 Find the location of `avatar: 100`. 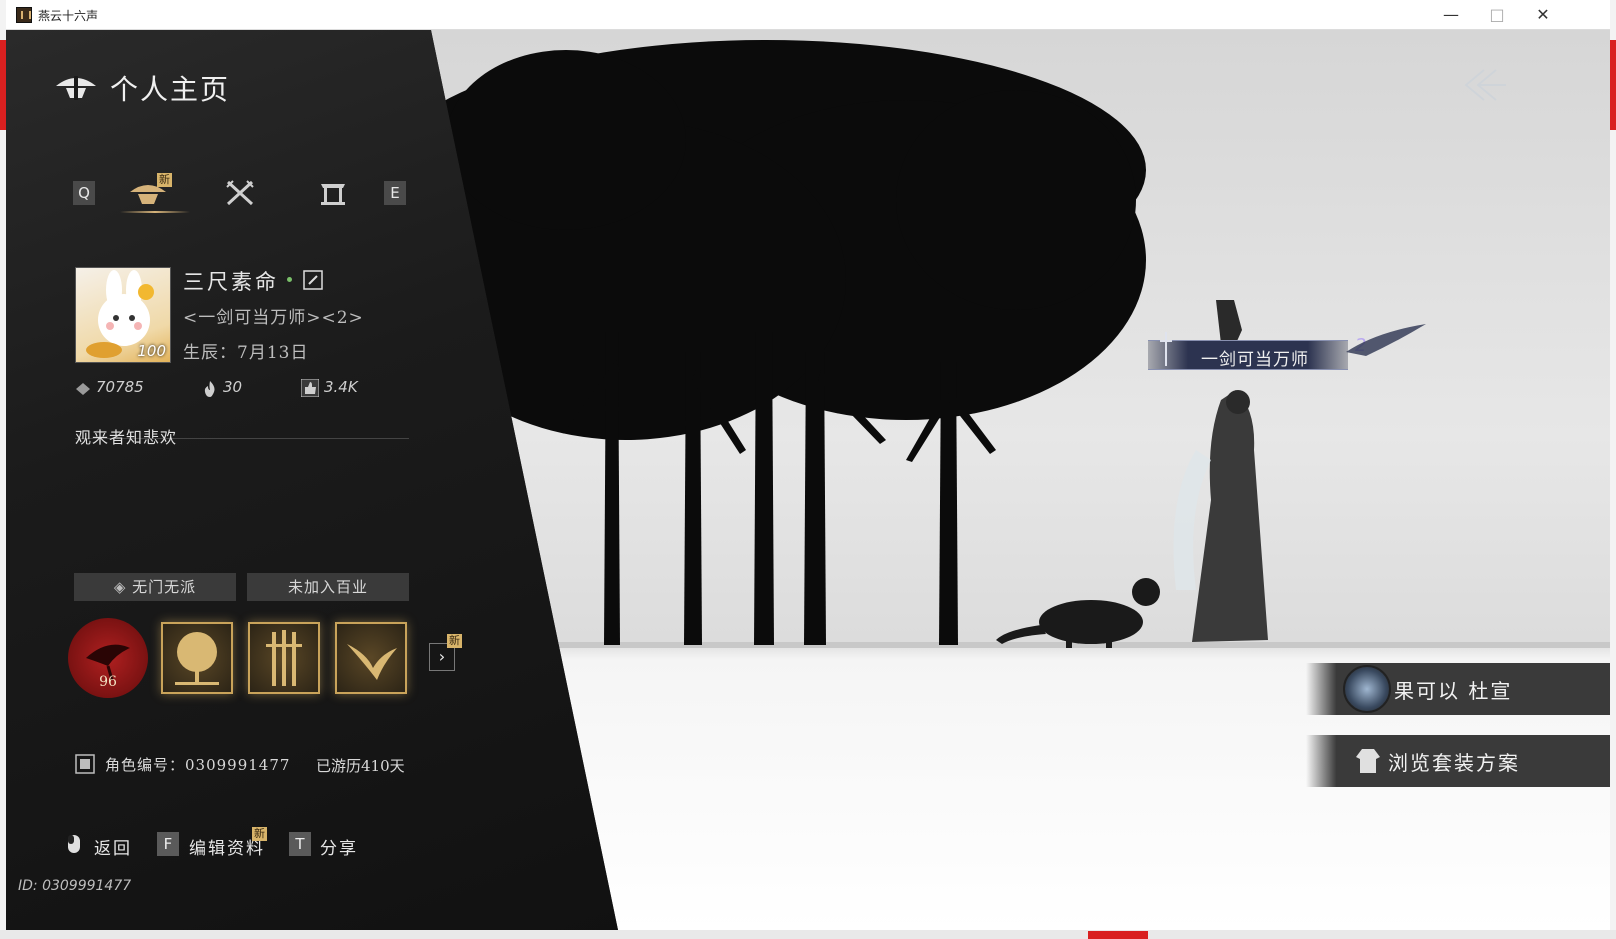

avatar: 100 is located at coordinates (123, 315).